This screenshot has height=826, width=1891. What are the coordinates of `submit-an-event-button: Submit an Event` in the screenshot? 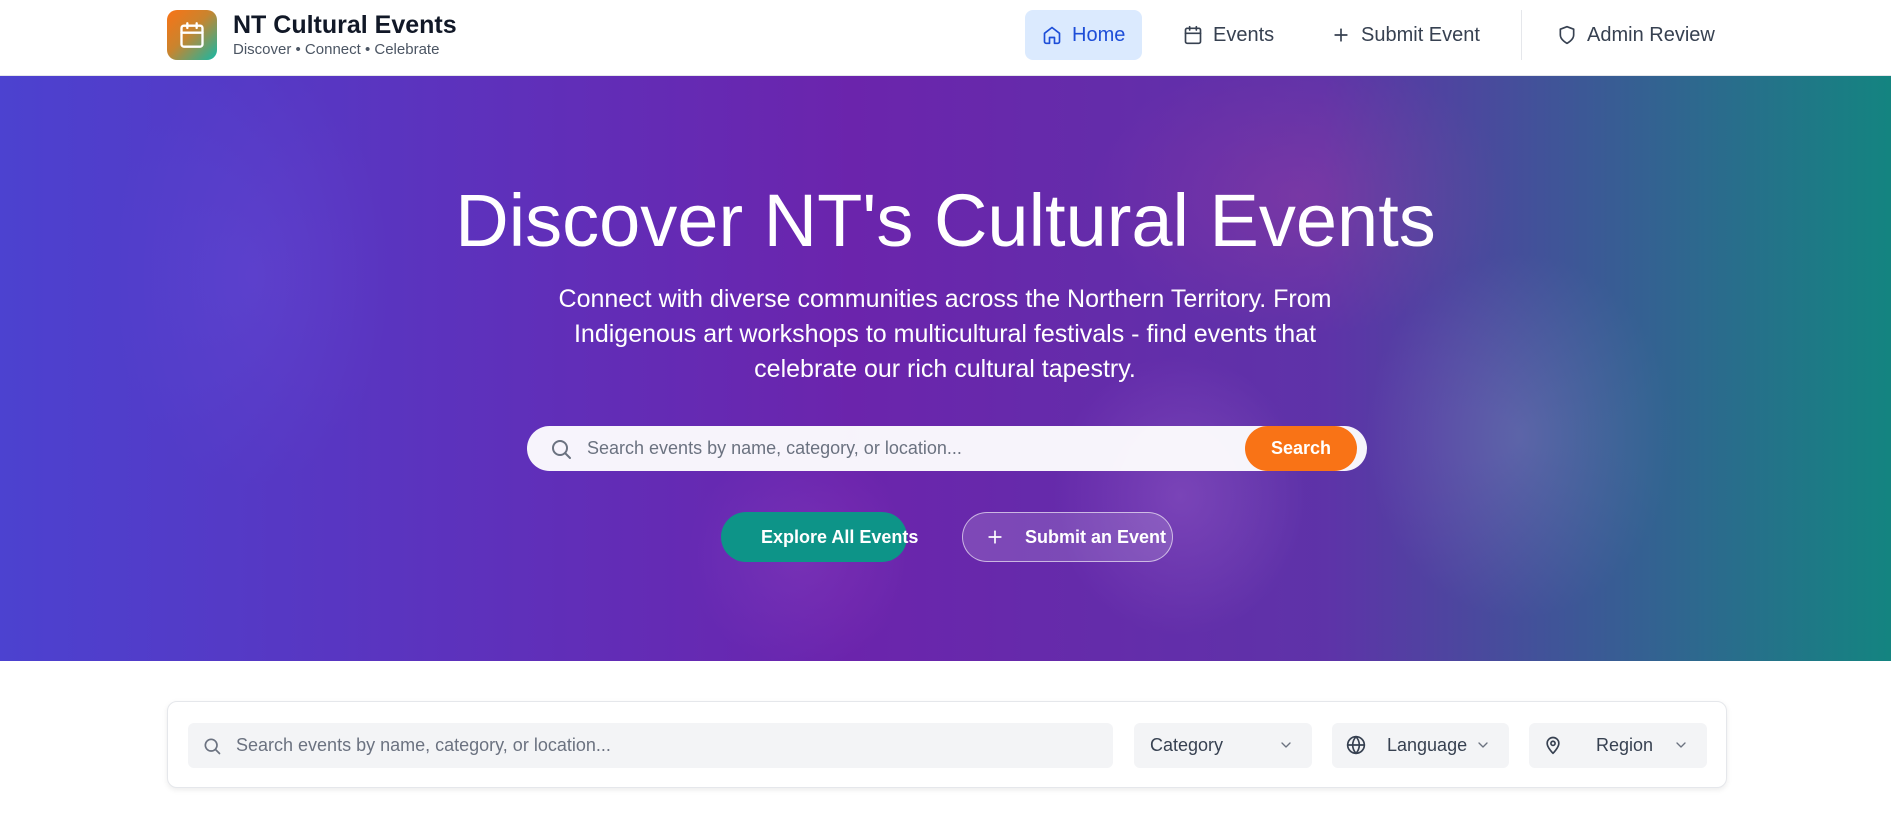 It's located at (1067, 537).